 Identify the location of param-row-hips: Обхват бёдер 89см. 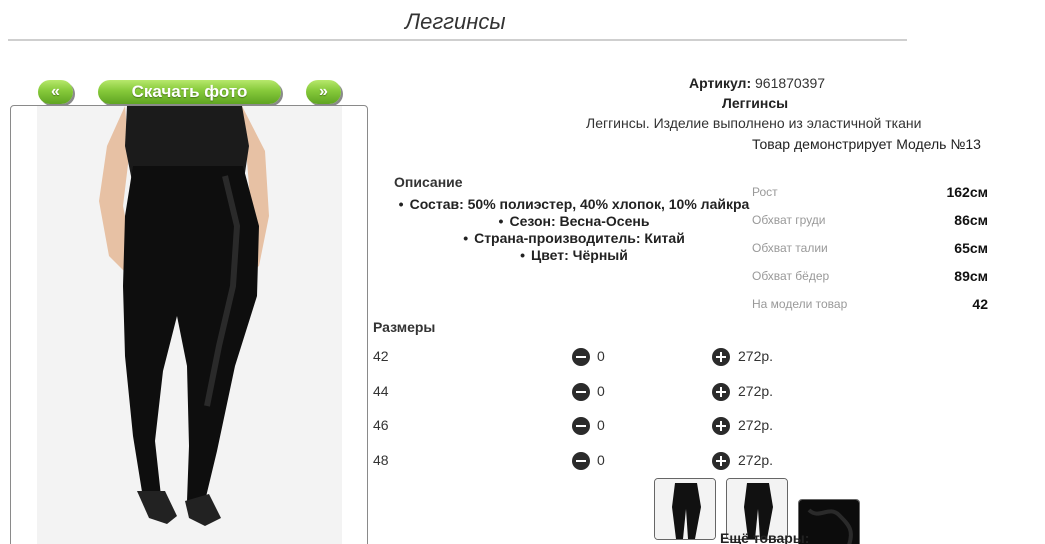
(870, 276).